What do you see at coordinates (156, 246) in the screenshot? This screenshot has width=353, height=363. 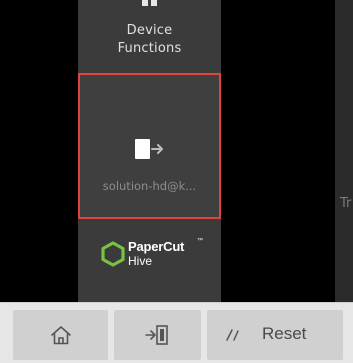 I see `logo-text-papercut: PaperCut` at bounding box center [156, 246].